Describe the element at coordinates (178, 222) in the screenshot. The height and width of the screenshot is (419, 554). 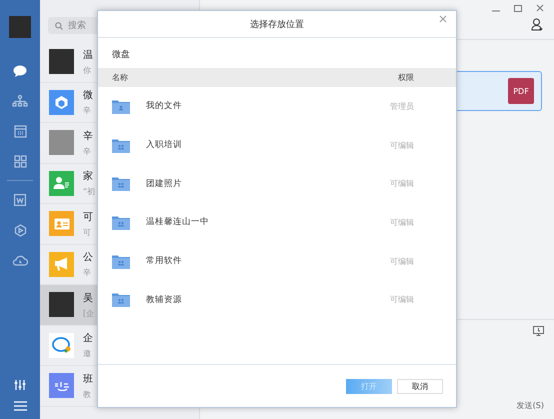
I see `folder-name: 温桂馨连山一中` at that location.